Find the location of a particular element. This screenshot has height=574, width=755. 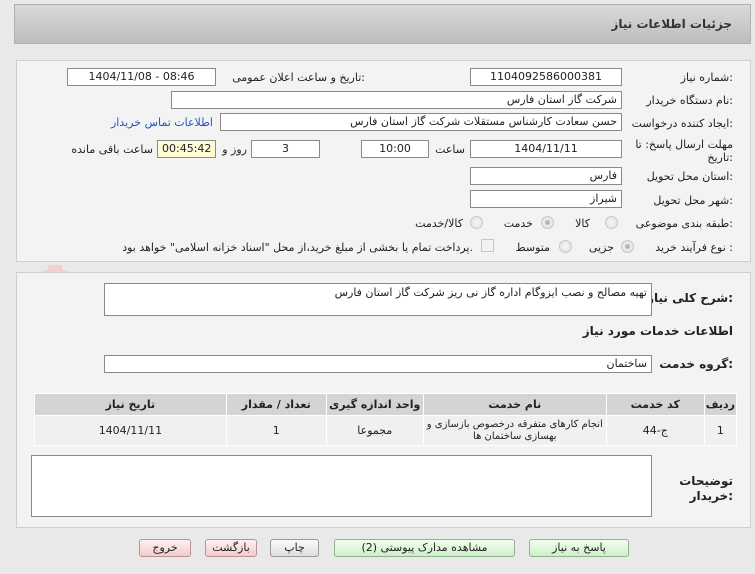

buyer-notes-label-2: خریدار: is located at coordinates (711, 496).